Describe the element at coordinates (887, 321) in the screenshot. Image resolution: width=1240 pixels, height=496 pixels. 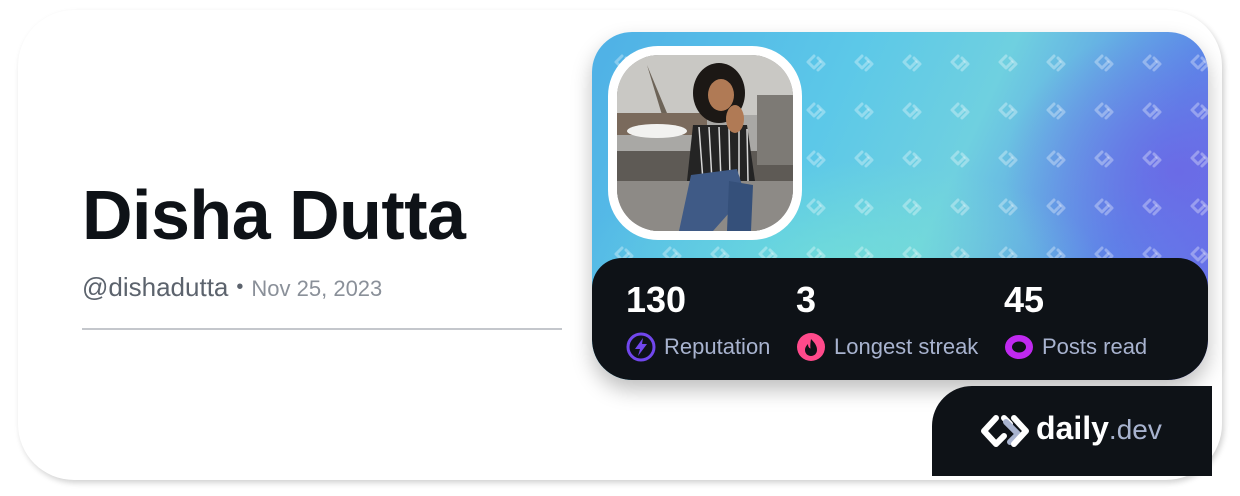
I see `stat-longest-streak: 3 Longest streak` at that location.